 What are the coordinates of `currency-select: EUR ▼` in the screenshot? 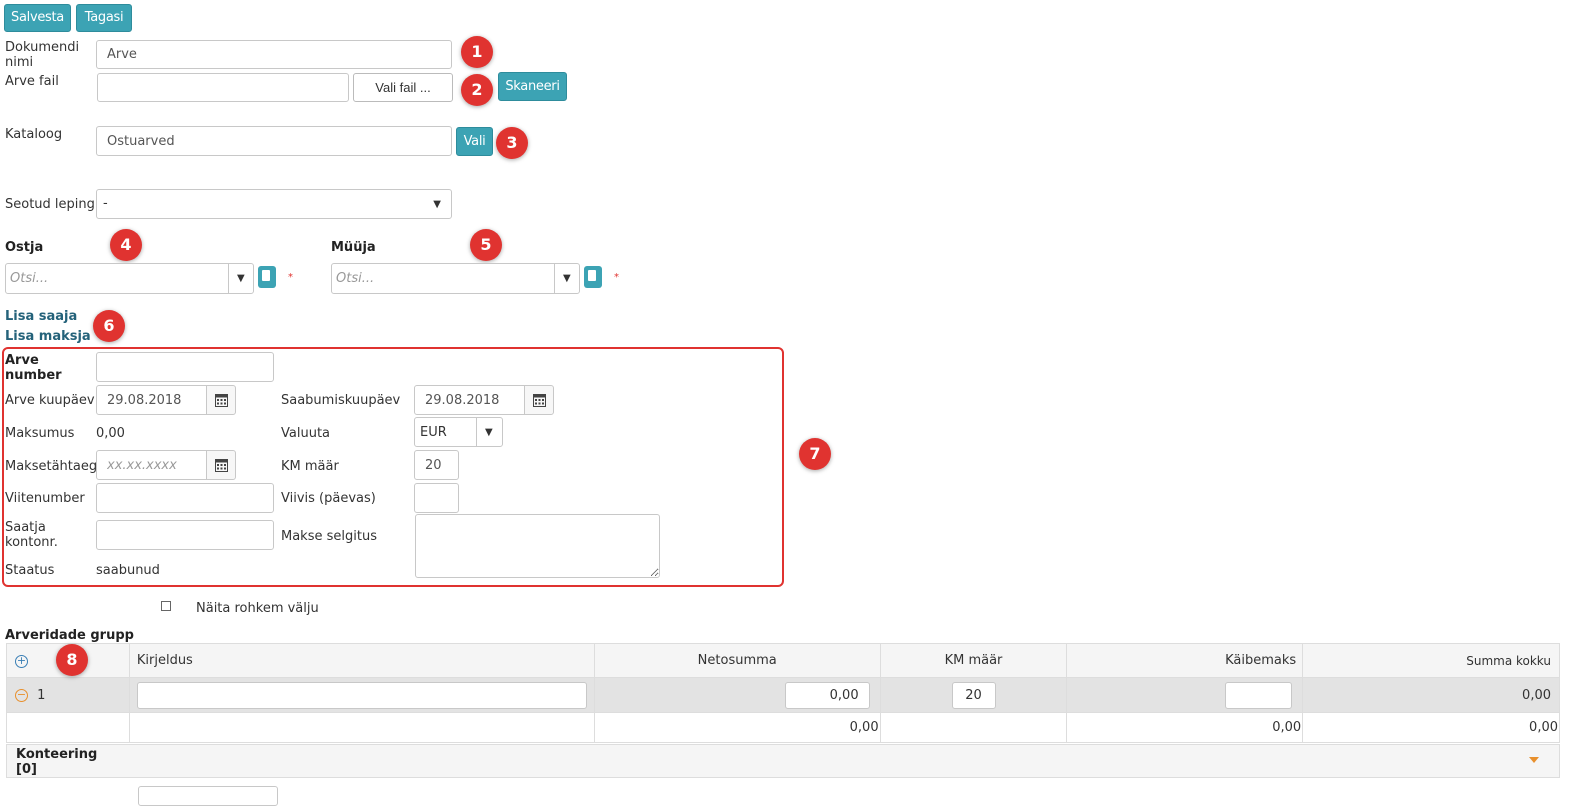 It's located at (458, 432).